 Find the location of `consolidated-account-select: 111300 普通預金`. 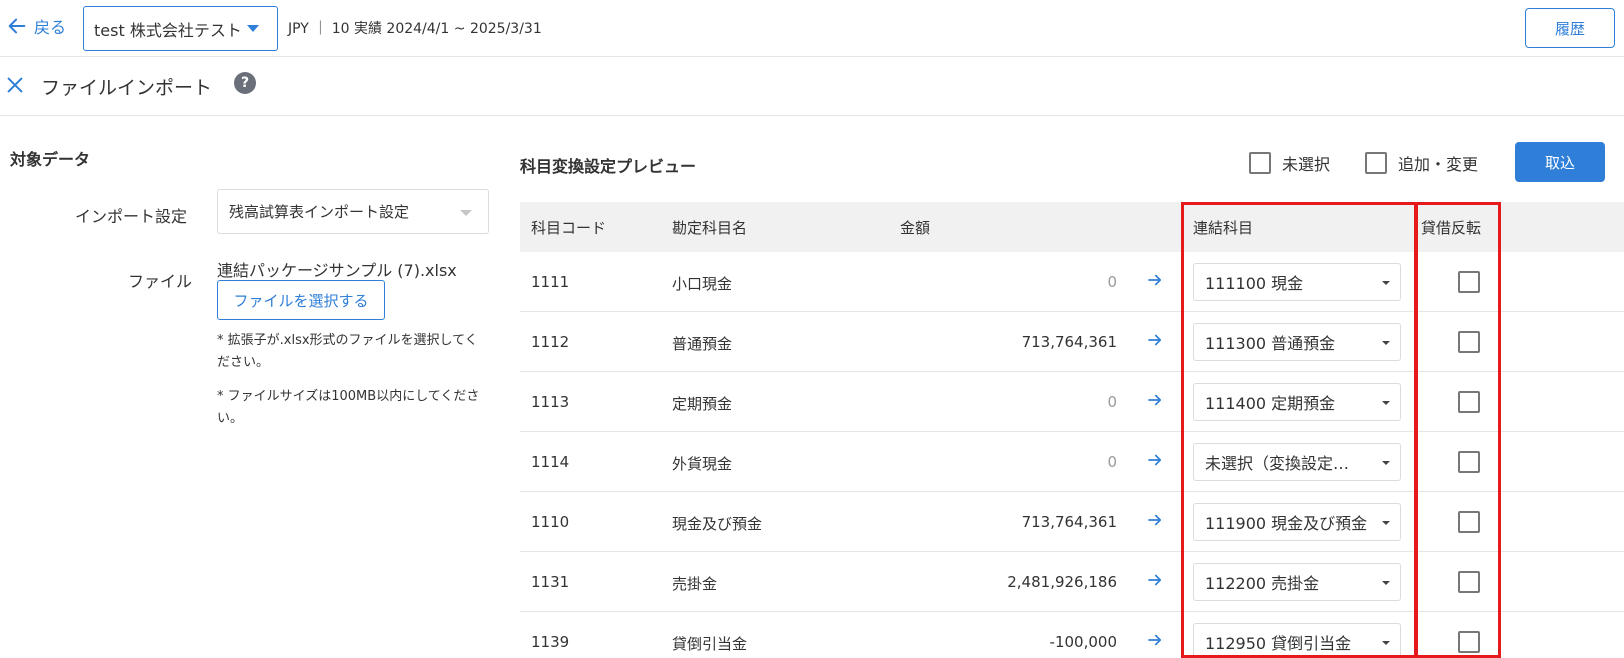

consolidated-account-select: 111300 普通預金 is located at coordinates (1297, 342).